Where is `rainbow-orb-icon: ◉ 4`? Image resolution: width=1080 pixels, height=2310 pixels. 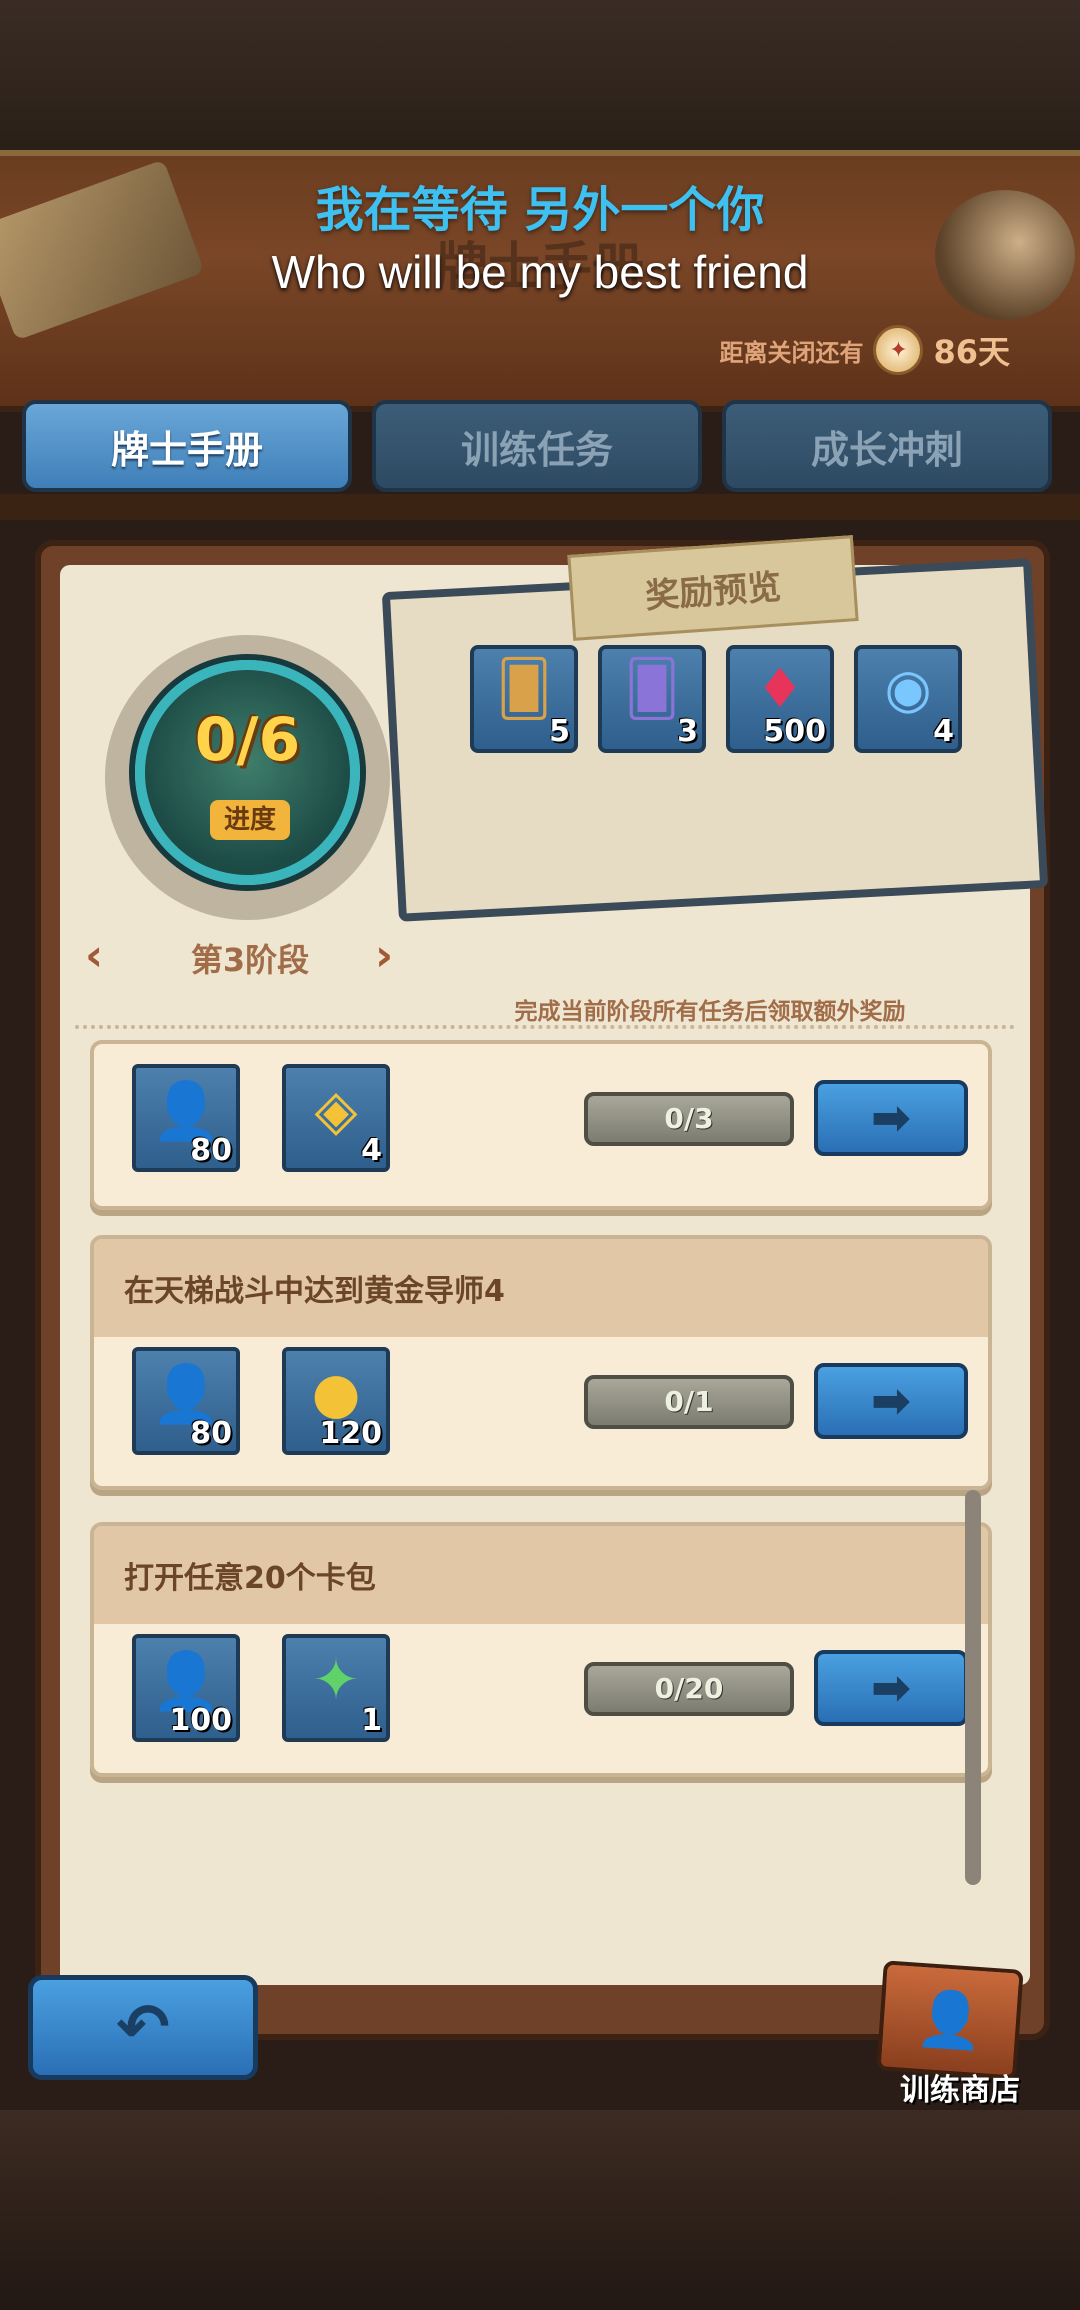 rainbow-orb-icon: ◉ 4 is located at coordinates (908, 699).